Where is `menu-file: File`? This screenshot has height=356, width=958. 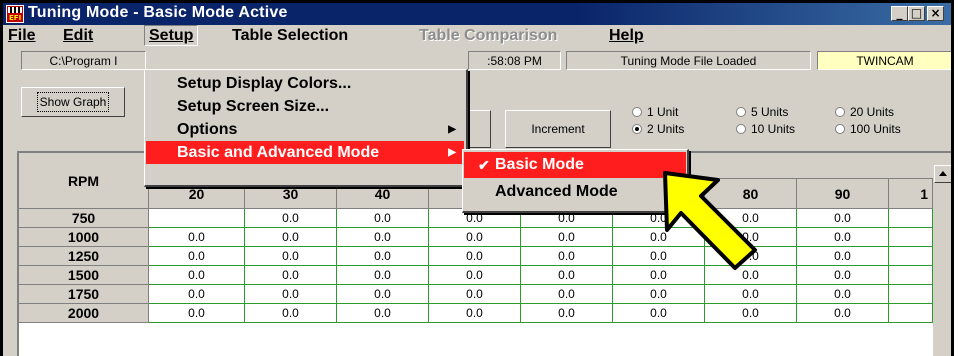 menu-file: File is located at coordinates (22, 35).